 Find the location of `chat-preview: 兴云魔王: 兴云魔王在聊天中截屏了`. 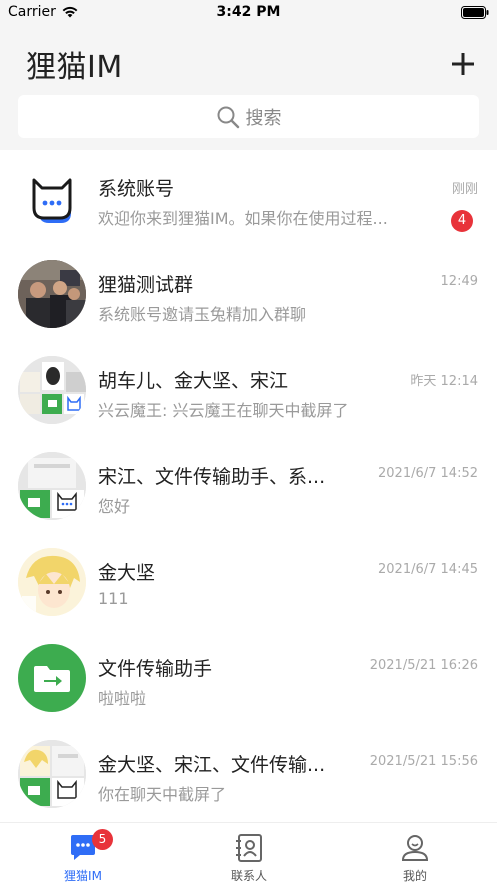

chat-preview: 兴云魔王: 兴云魔王在聊天中截屏了 is located at coordinates (223, 410).